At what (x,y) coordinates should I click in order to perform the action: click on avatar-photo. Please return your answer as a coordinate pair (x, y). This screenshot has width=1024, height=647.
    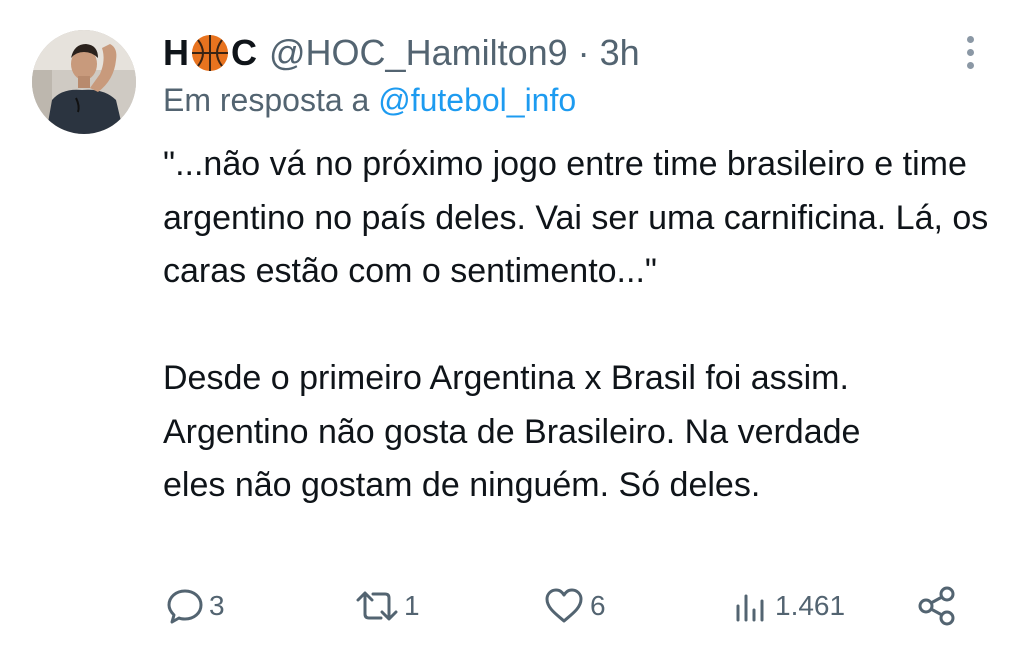
    Looking at the image, I should click on (84, 82).